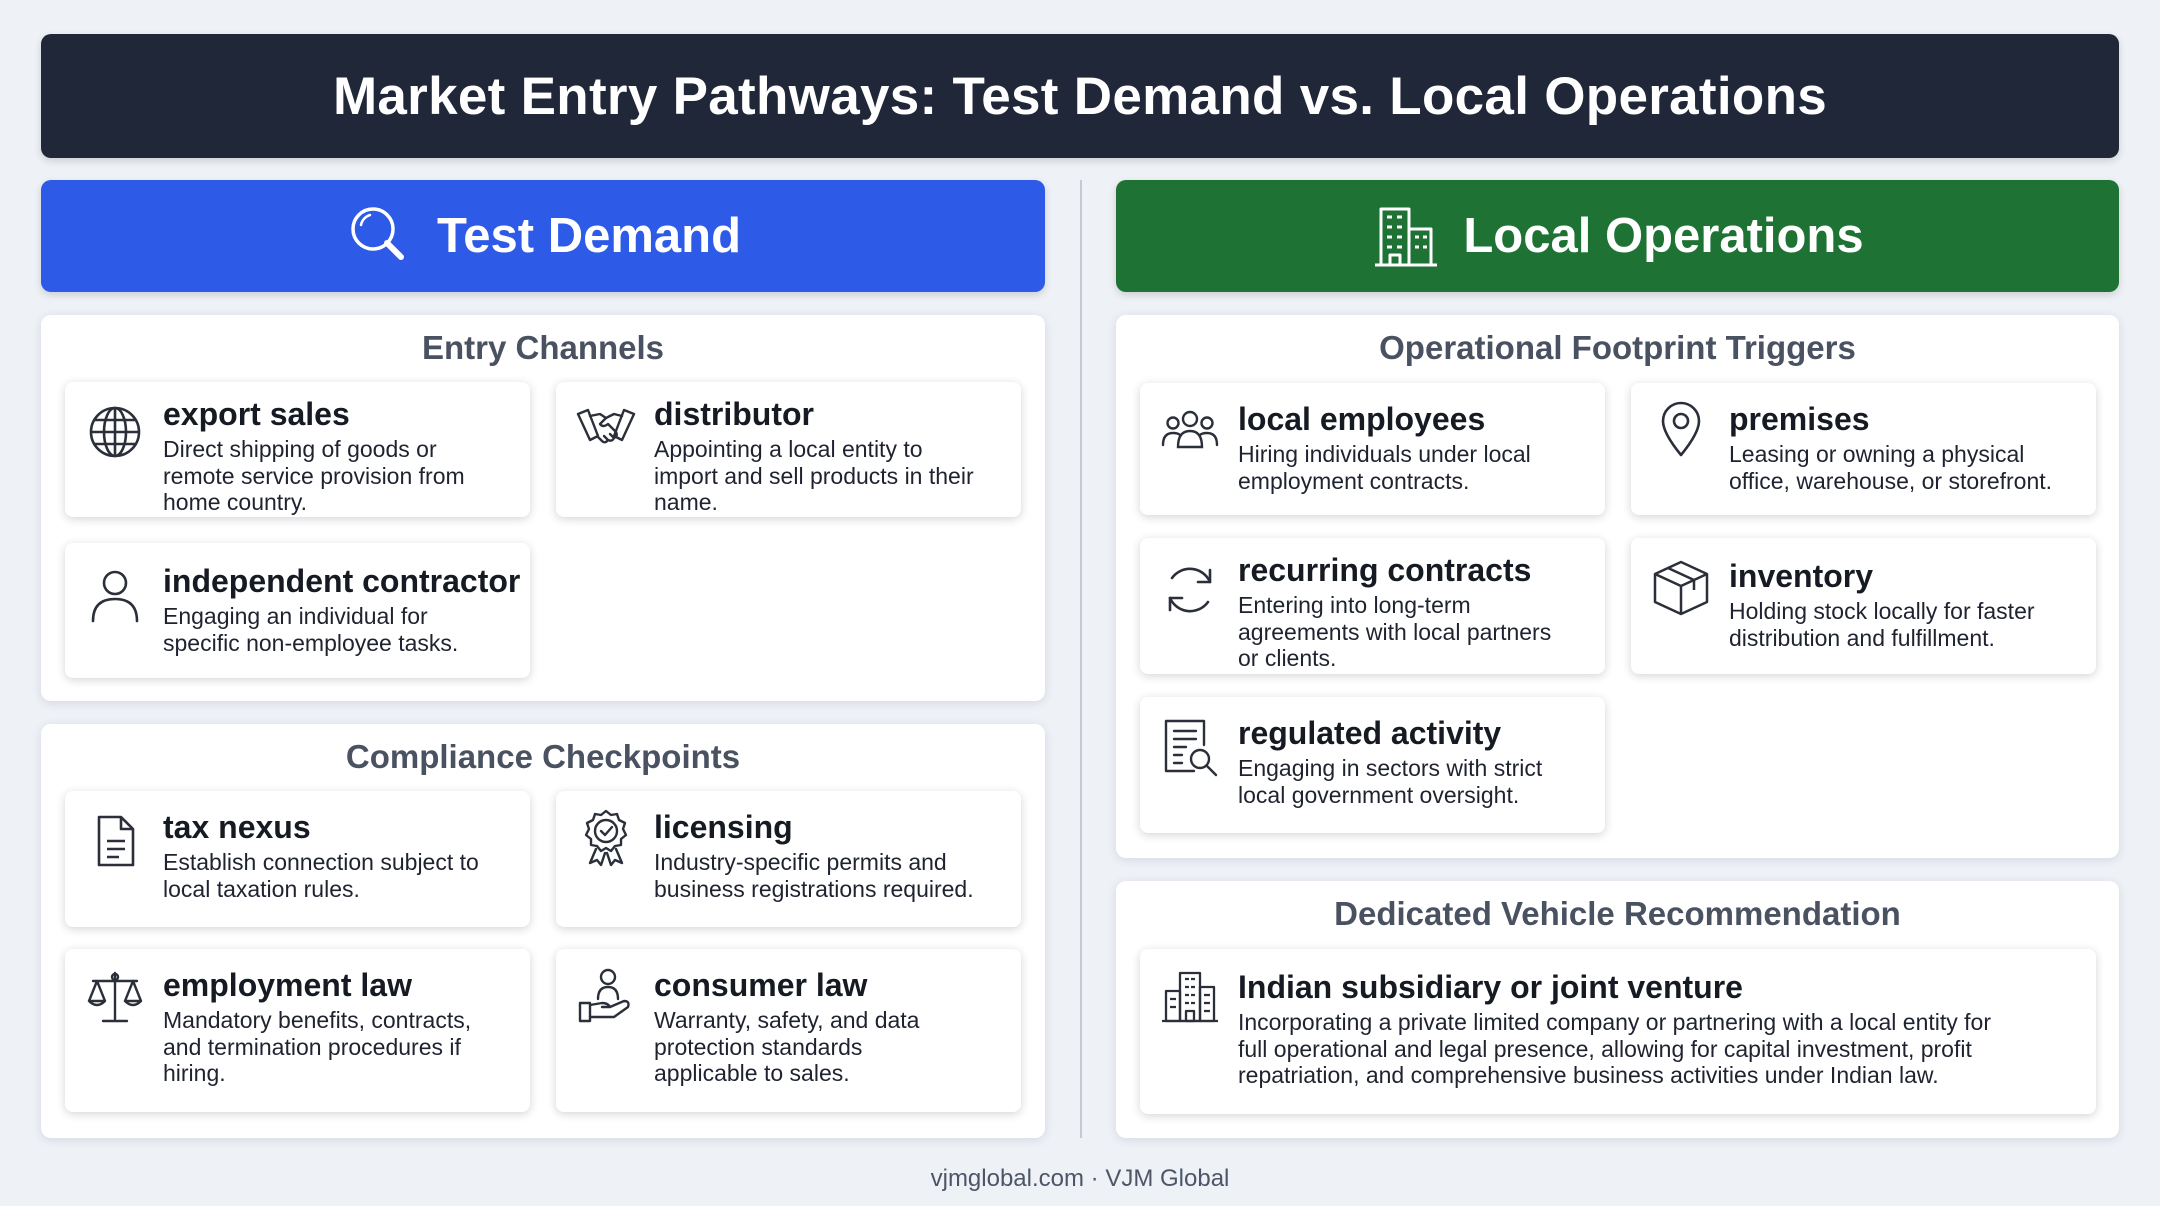 This screenshot has height=1206, width=2160. Describe the element at coordinates (723, 827) in the screenshot. I see `card-title: licensing` at that location.